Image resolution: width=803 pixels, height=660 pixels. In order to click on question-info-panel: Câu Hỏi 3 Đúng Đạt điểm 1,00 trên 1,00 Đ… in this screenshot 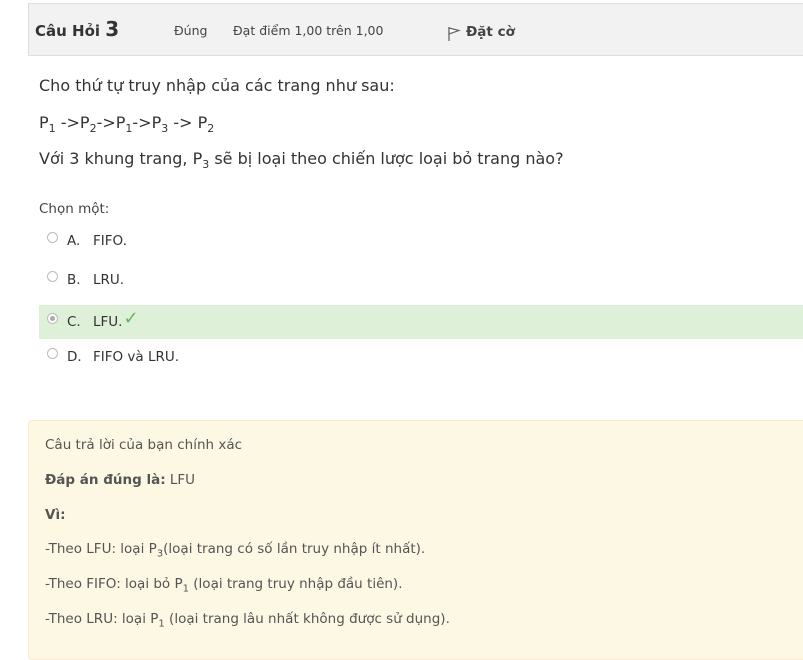, I will do `click(415, 29)`.